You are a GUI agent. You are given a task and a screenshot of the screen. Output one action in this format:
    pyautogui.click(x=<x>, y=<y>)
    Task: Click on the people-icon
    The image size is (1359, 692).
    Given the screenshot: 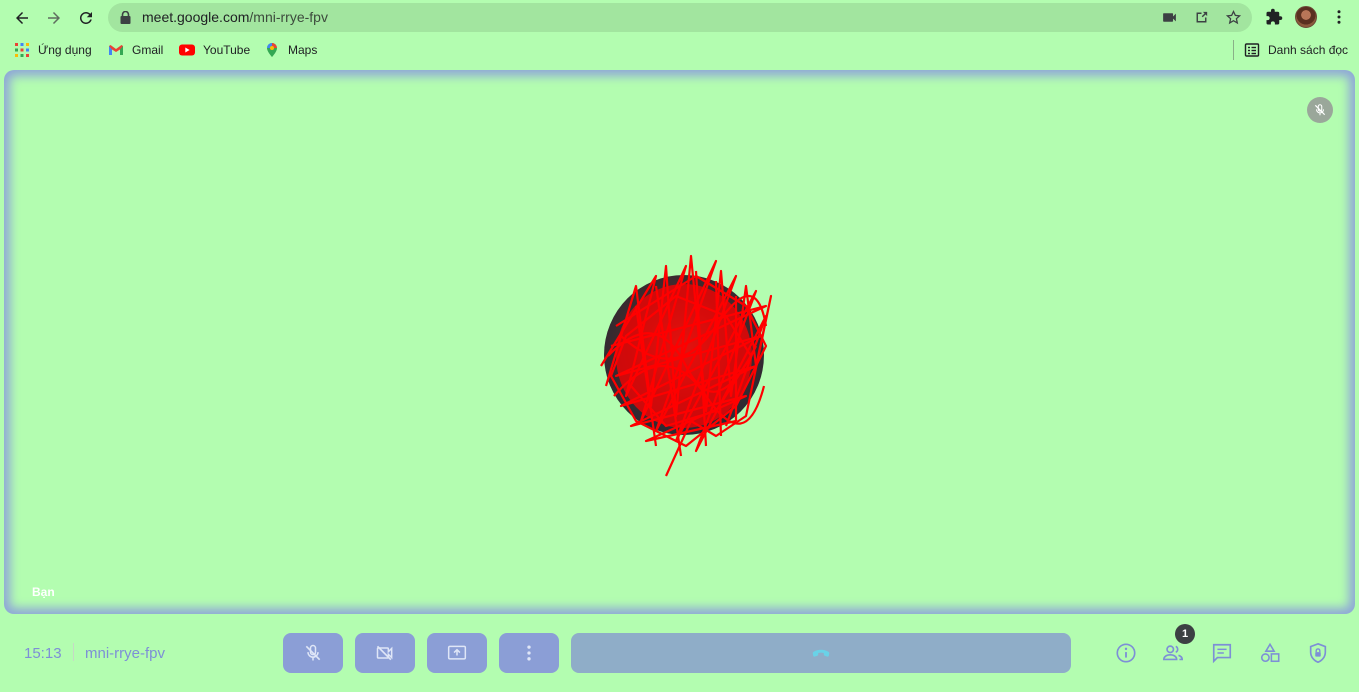 What is the action you would take?
    pyautogui.click(x=1173, y=653)
    